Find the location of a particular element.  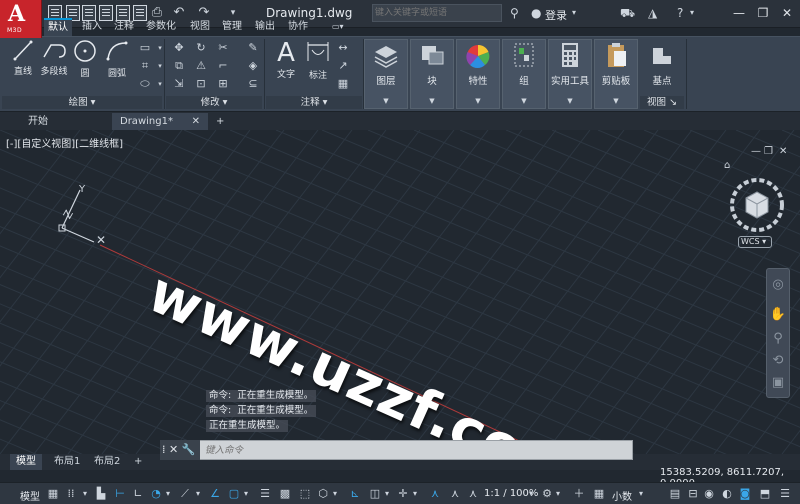

tab-output: 输出 is located at coordinates (265, 27).